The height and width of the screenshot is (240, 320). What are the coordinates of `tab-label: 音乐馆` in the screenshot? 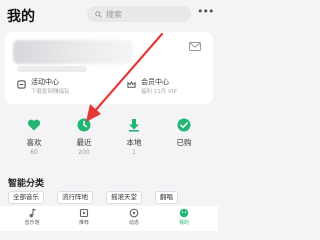 It's located at (32, 223).